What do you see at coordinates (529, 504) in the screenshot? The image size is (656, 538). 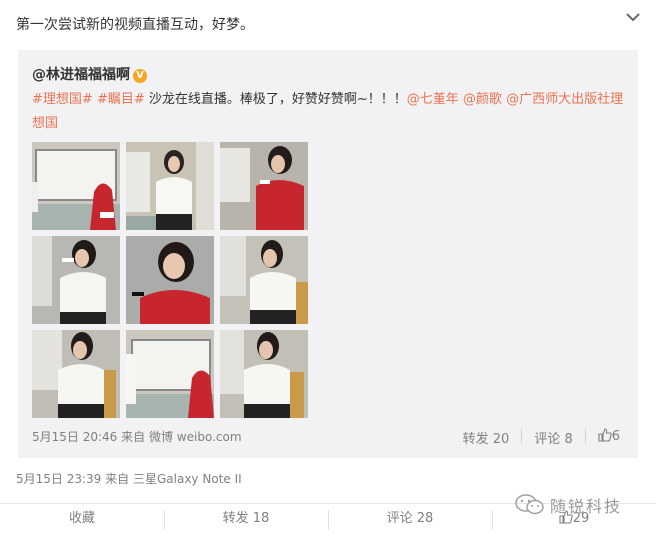 I see `wechat-icon` at bounding box center [529, 504].